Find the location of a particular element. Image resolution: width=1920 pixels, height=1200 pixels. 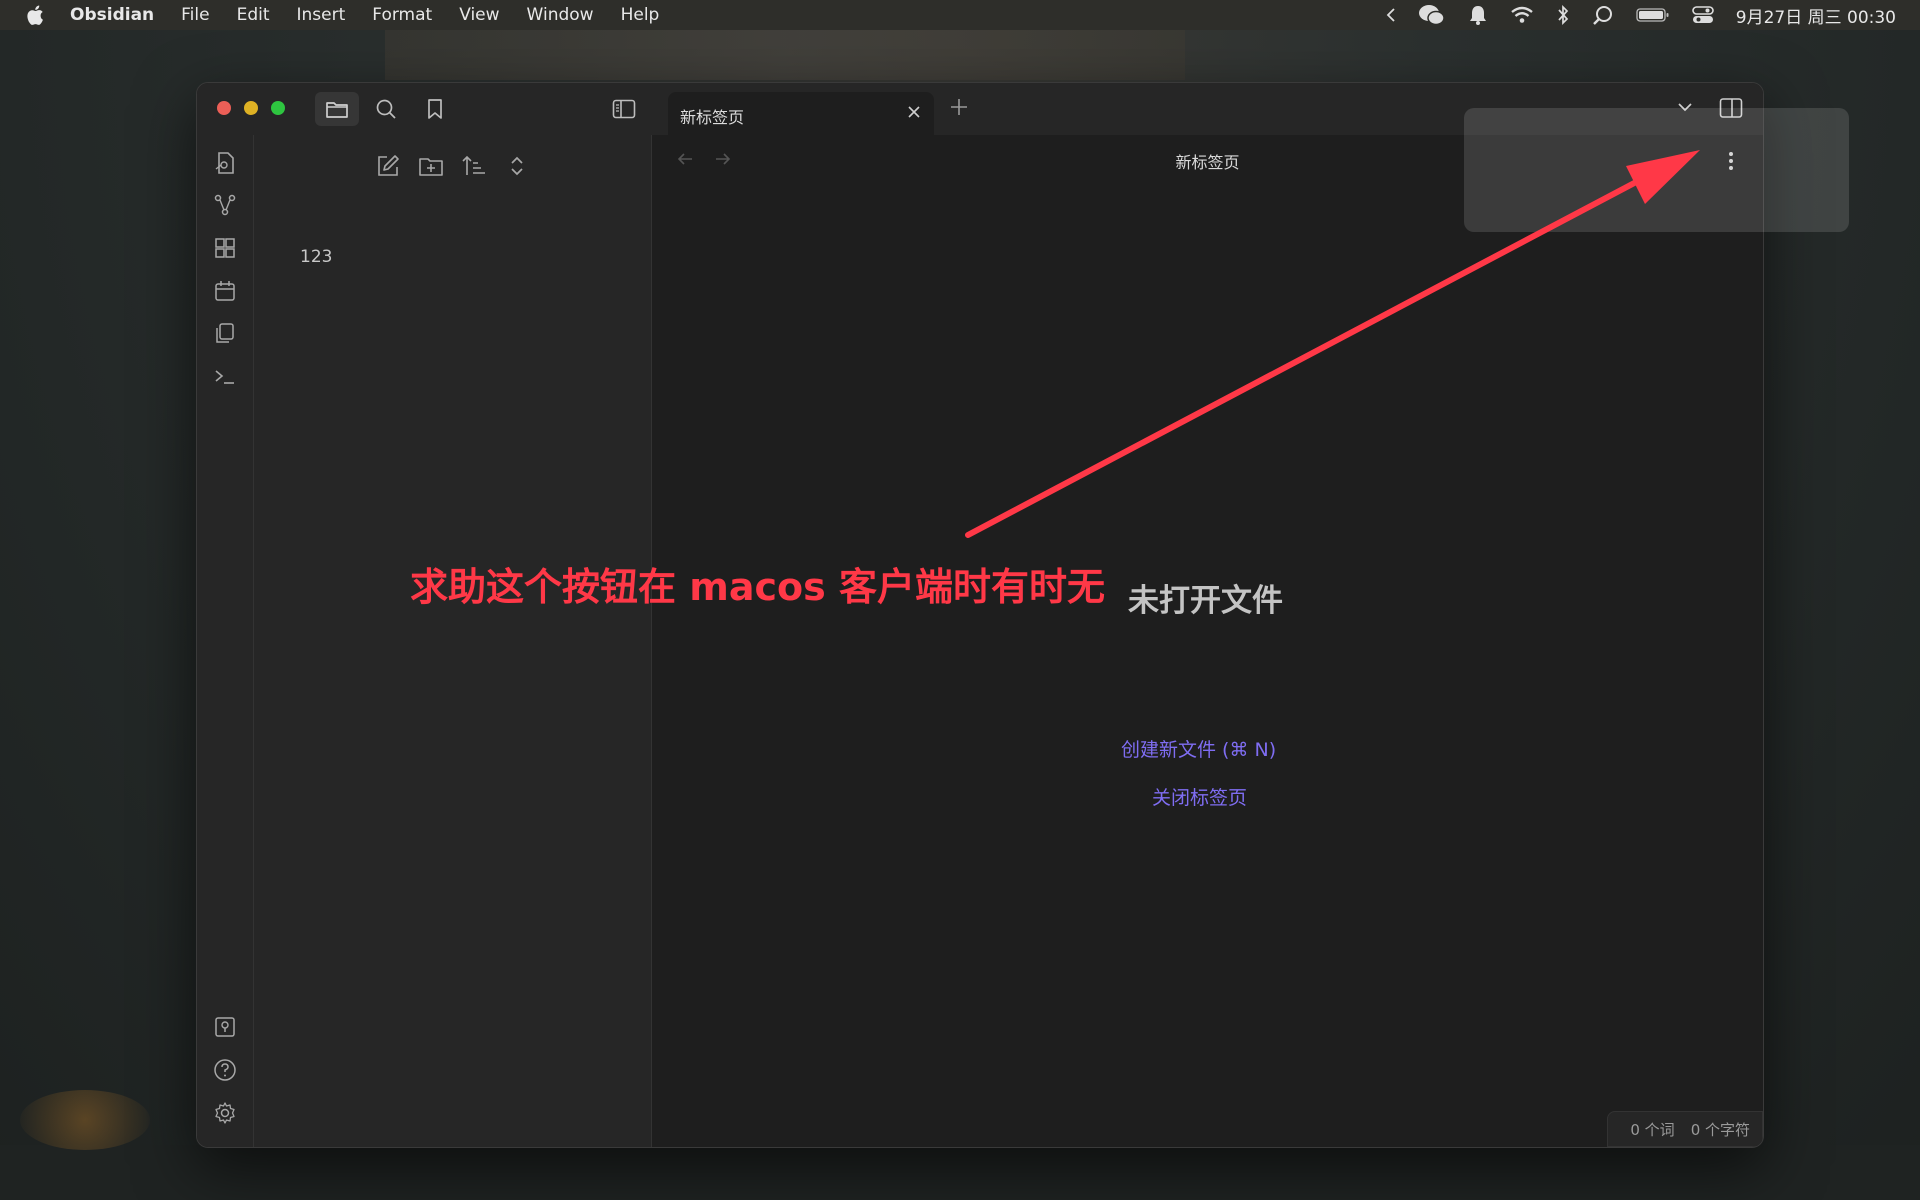

notification-bell-icon is located at coordinates (1478, 15).